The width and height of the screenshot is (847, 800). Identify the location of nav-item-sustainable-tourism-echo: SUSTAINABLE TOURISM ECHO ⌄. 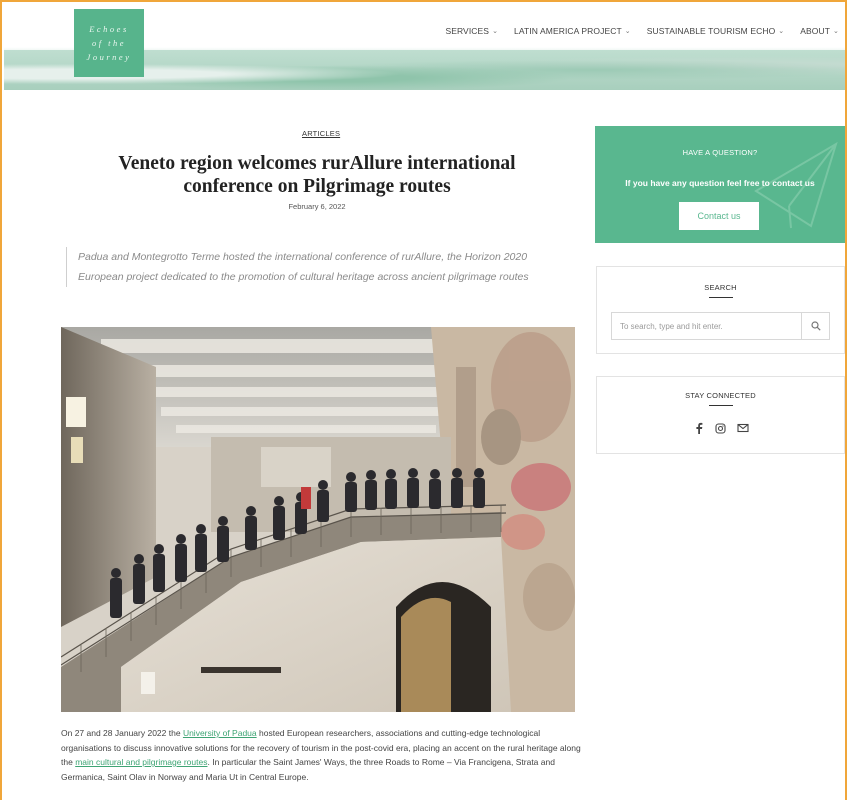
(715, 31).